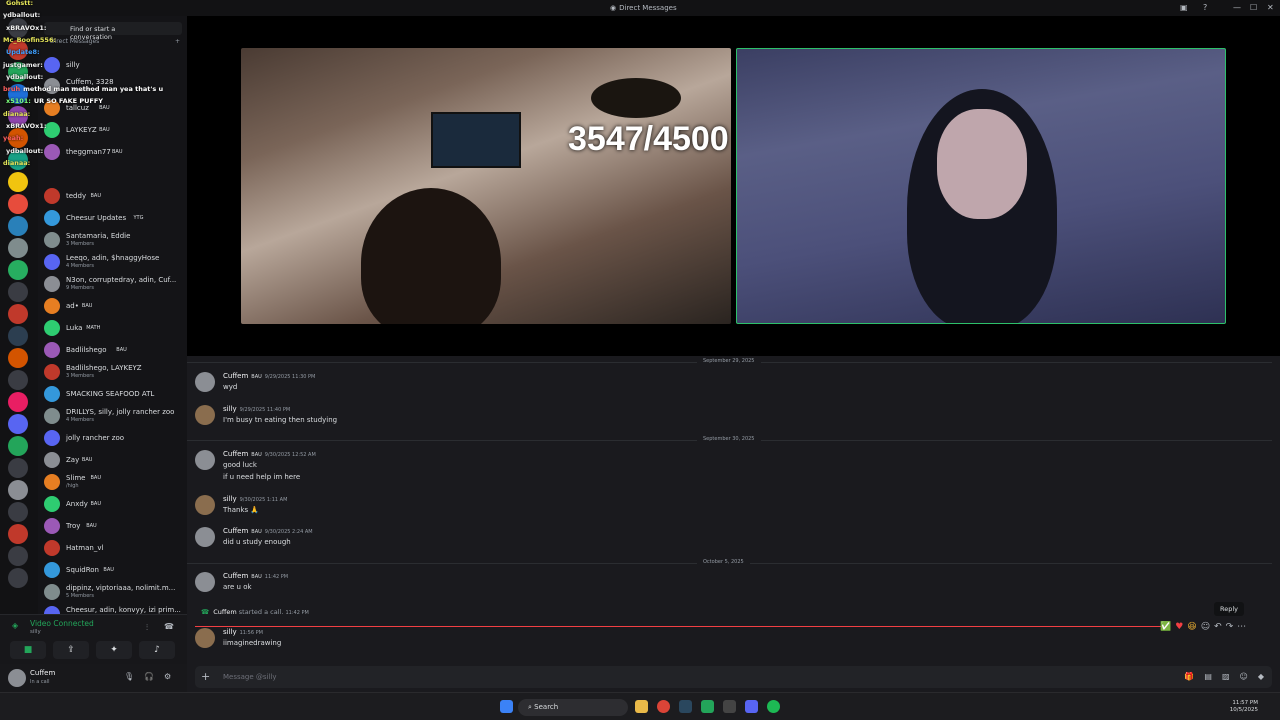 The image size is (1280, 720). What do you see at coordinates (114, 650) in the screenshot?
I see `activity-button: ✦` at bounding box center [114, 650].